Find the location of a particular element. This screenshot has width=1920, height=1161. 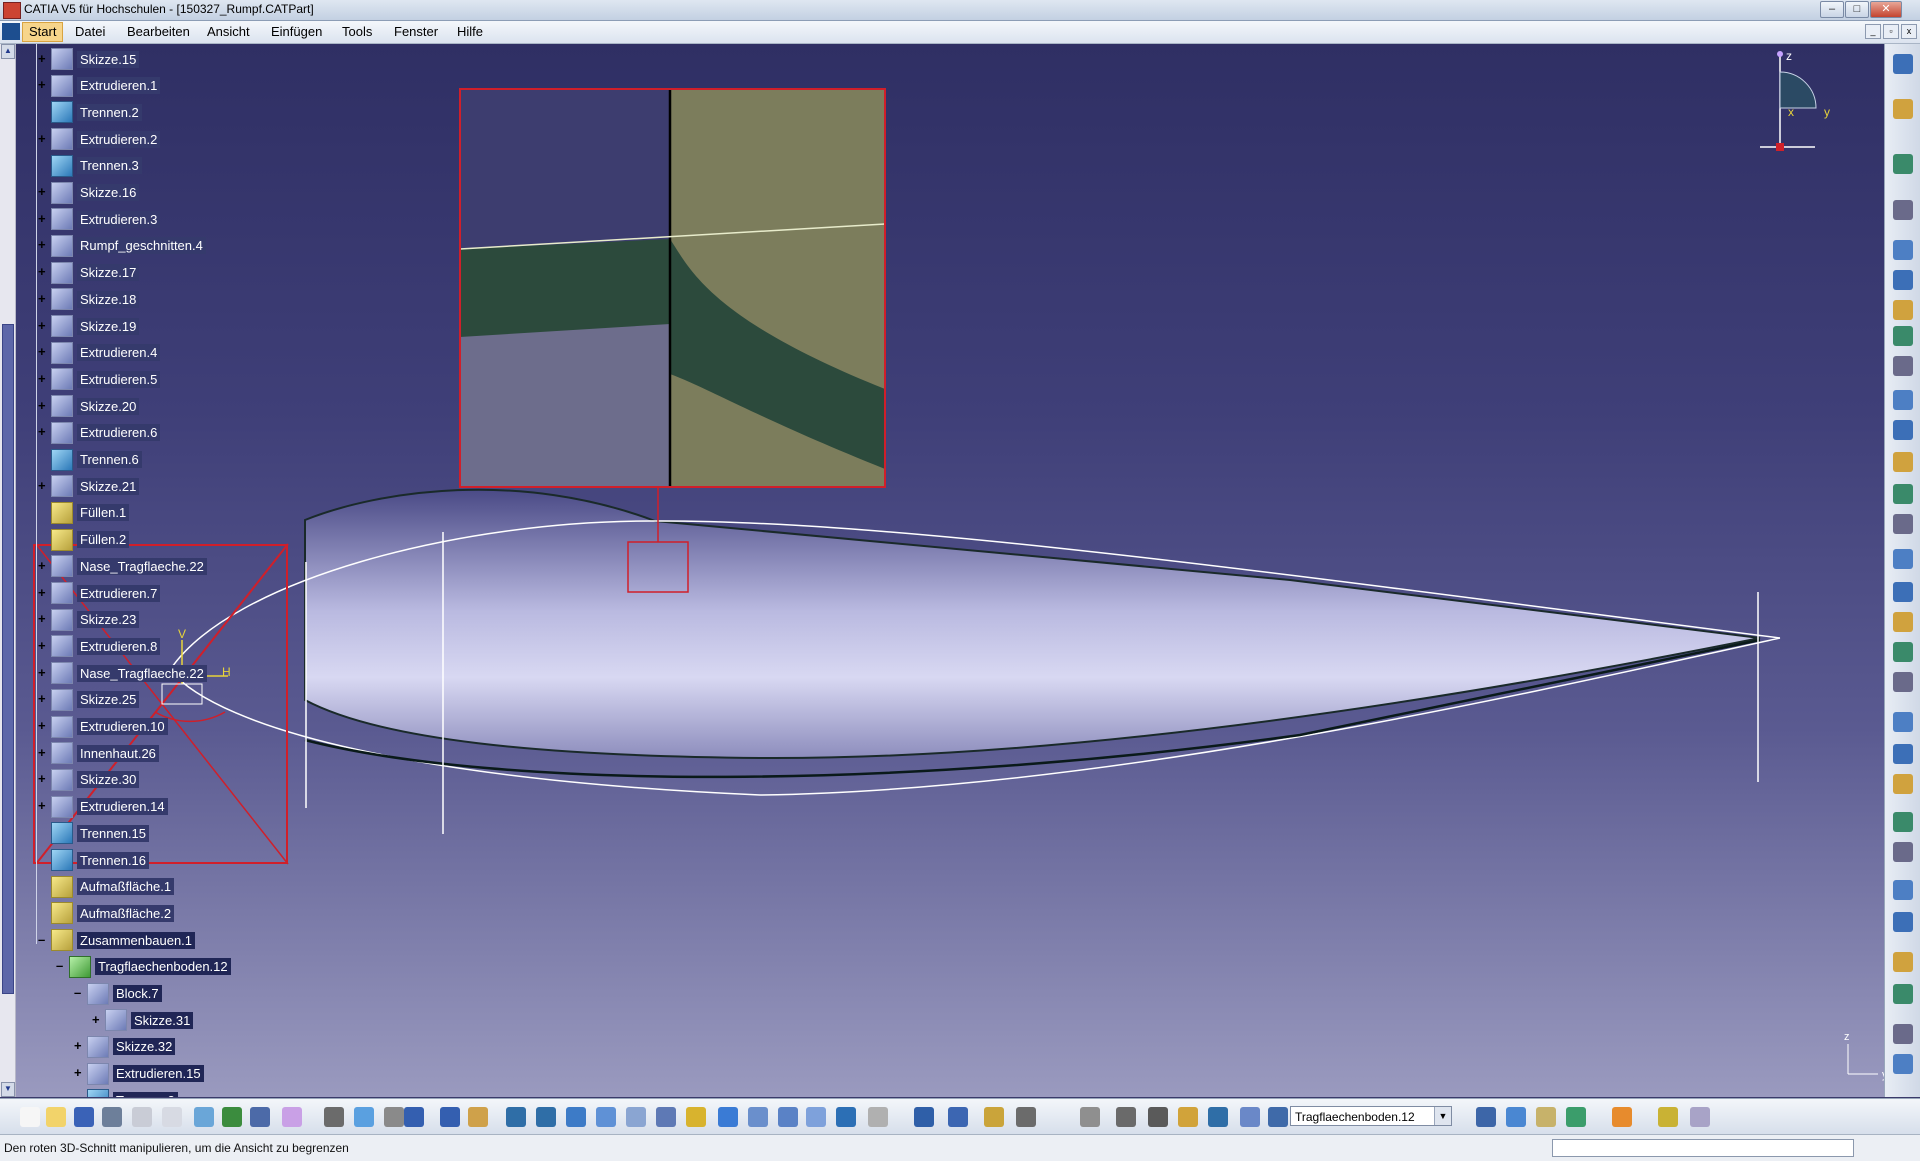

tree-scrollbar: ▲ ▼ is located at coordinates (8, 570).